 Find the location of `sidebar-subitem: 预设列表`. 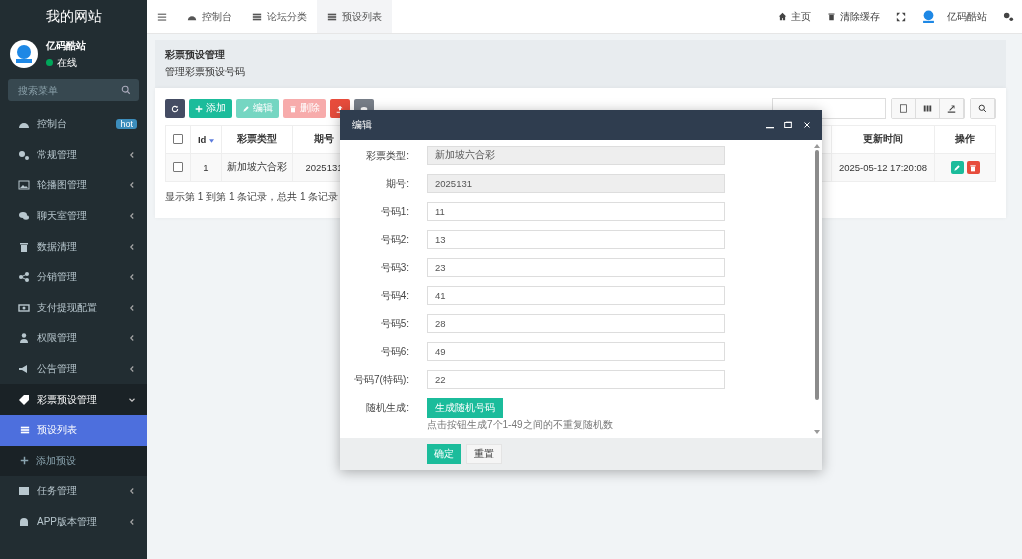

sidebar-subitem: 预设列表 is located at coordinates (73, 430).